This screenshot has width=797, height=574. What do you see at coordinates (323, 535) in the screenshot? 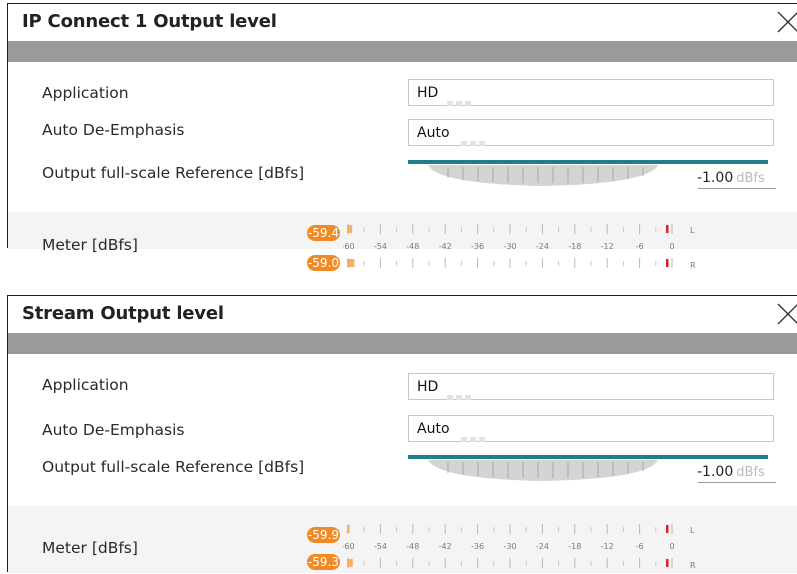
I see `meter-left-peak-badge: -59.9` at bounding box center [323, 535].